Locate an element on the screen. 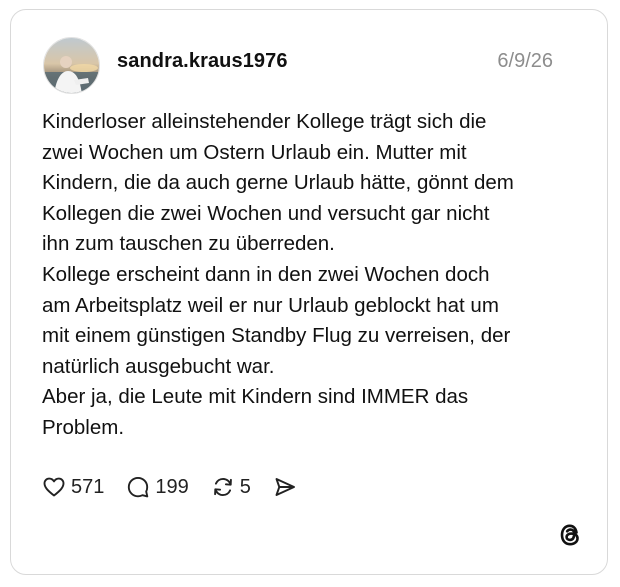 The width and height of the screenshot is (620, 587). share-button is located at coordinates (285, 487).